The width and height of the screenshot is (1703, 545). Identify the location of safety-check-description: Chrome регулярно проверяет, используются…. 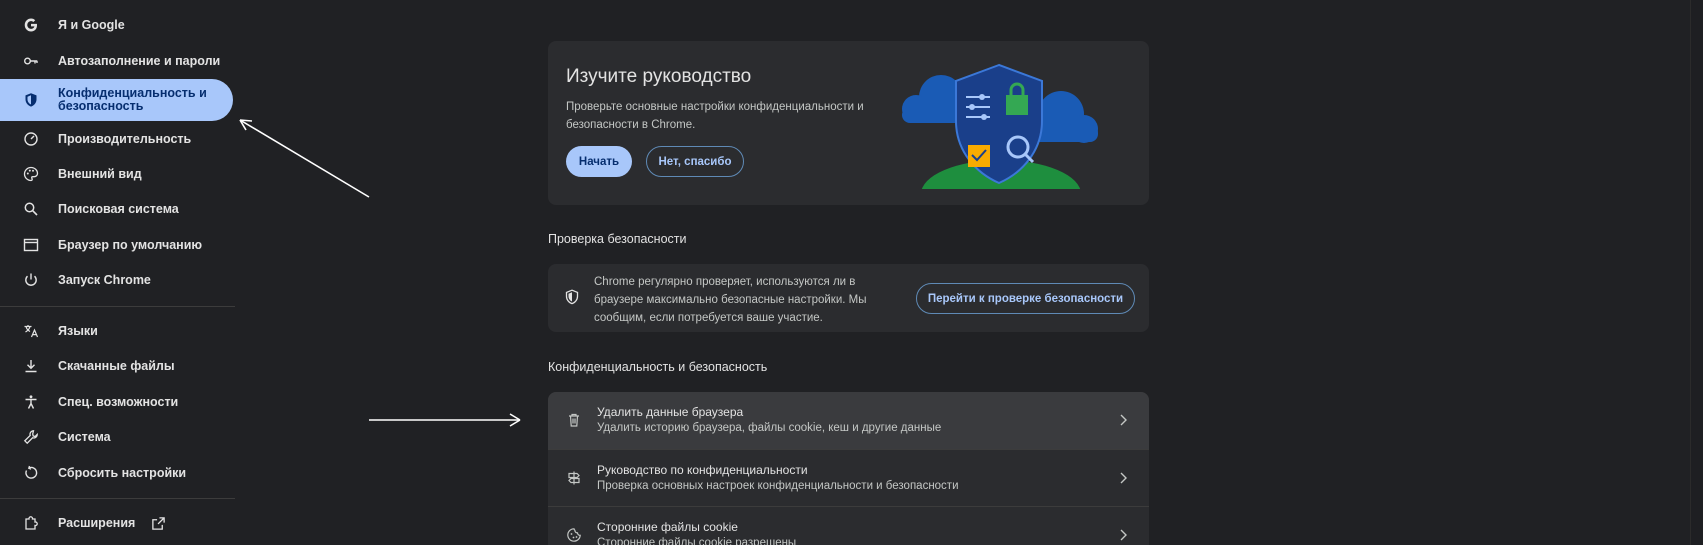
(730, 300).